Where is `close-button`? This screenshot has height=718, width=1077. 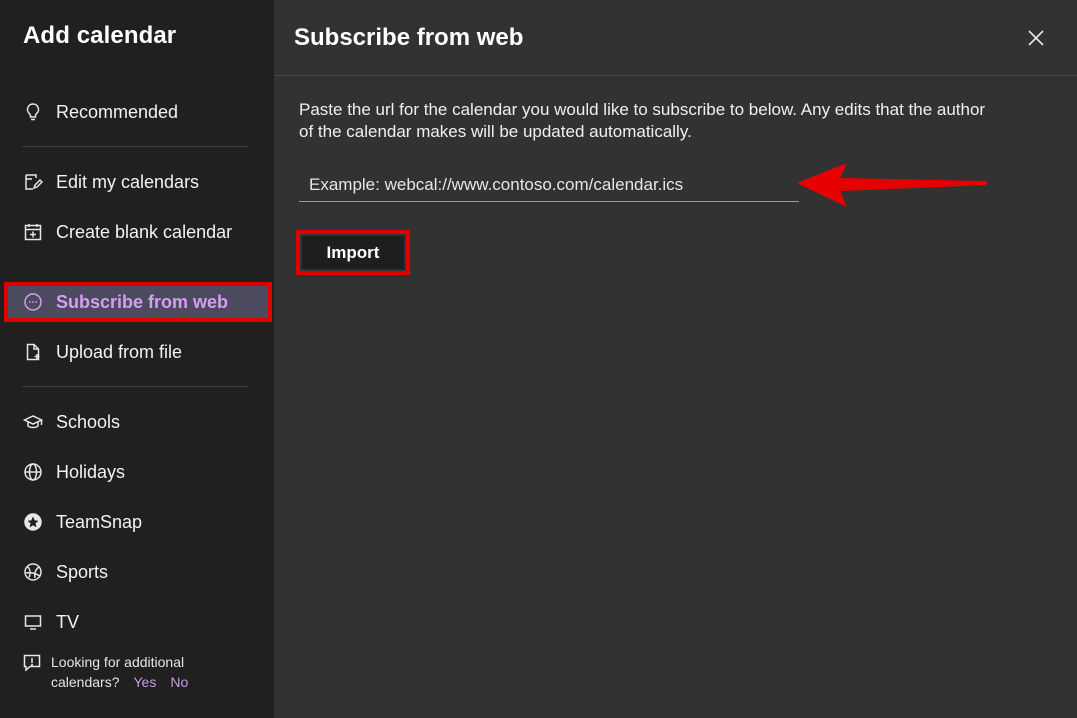
close-button is located at coordinates (1036, 38).